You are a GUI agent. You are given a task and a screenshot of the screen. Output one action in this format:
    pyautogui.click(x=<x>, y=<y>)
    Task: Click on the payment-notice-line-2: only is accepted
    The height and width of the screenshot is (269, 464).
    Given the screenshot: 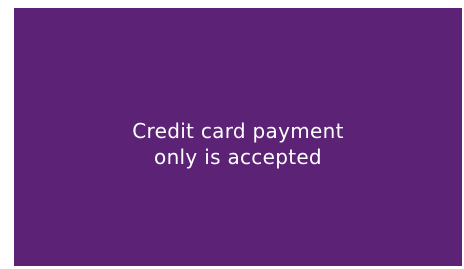 What is the action you would take?
    pyautogui.click(x=238, y=157)
    